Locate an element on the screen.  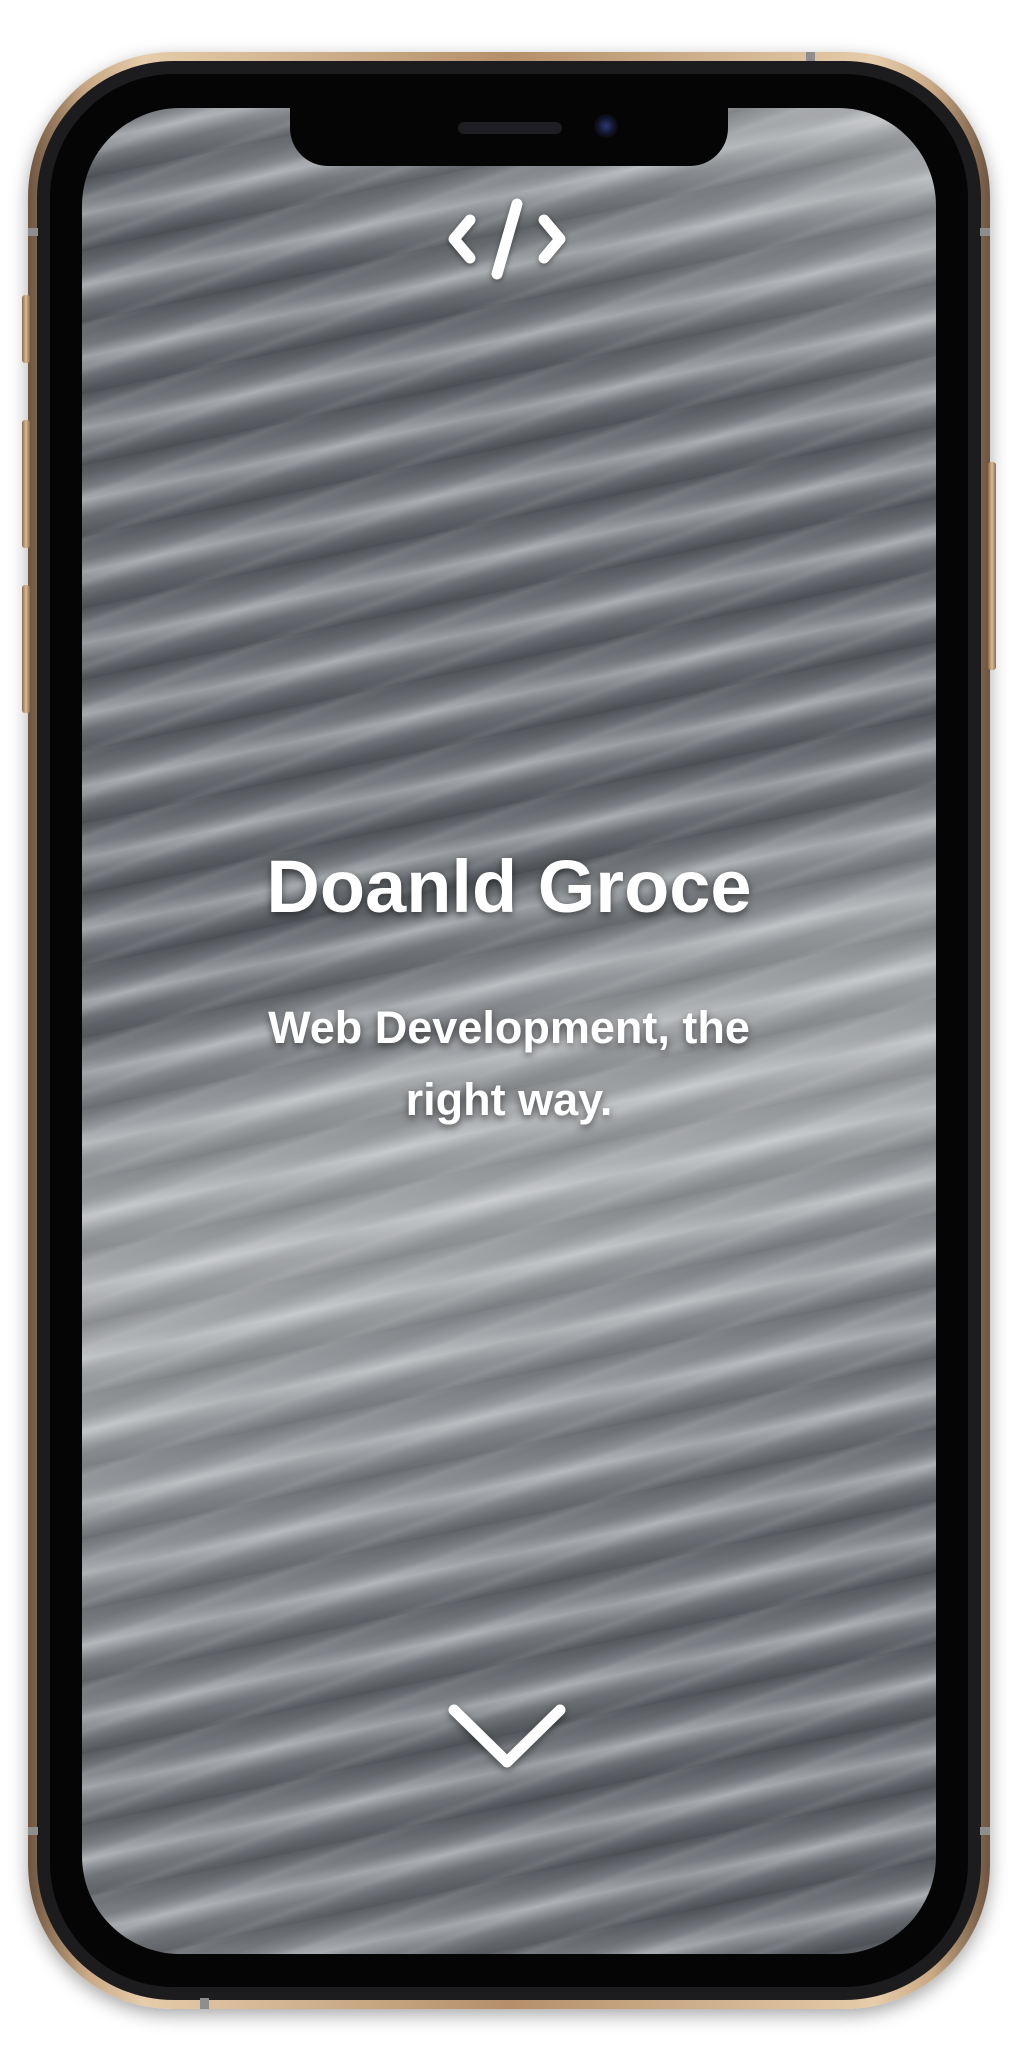
power-button is located at coordinates (992, 566).